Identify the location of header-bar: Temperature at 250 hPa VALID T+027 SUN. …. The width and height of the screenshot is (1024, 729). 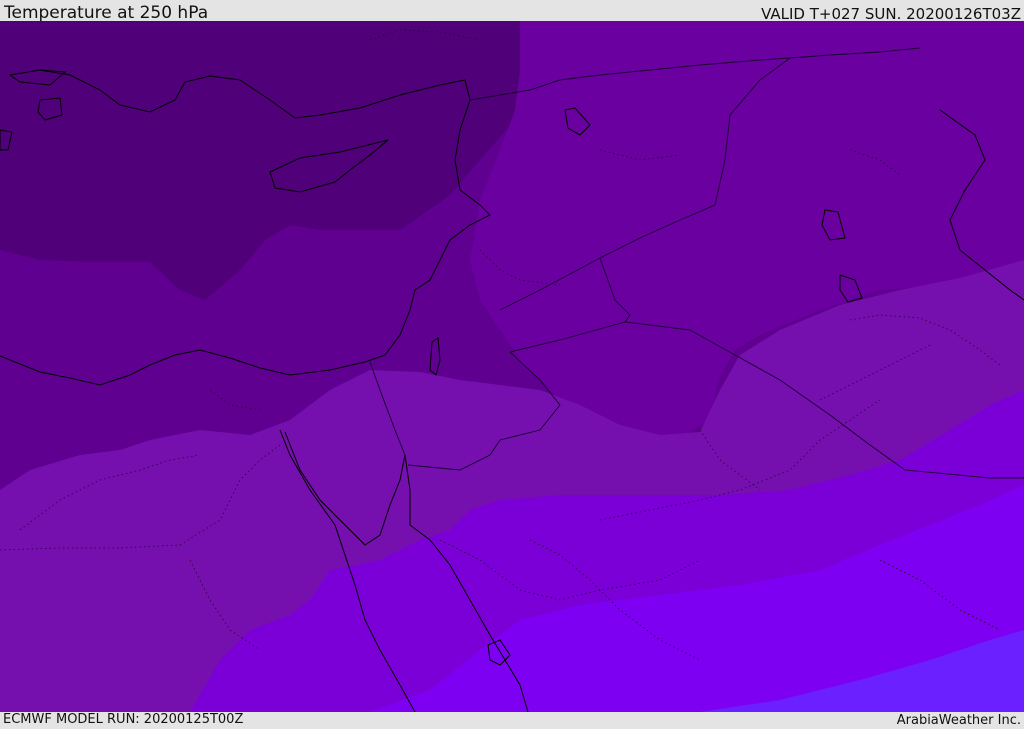
(512, 11).